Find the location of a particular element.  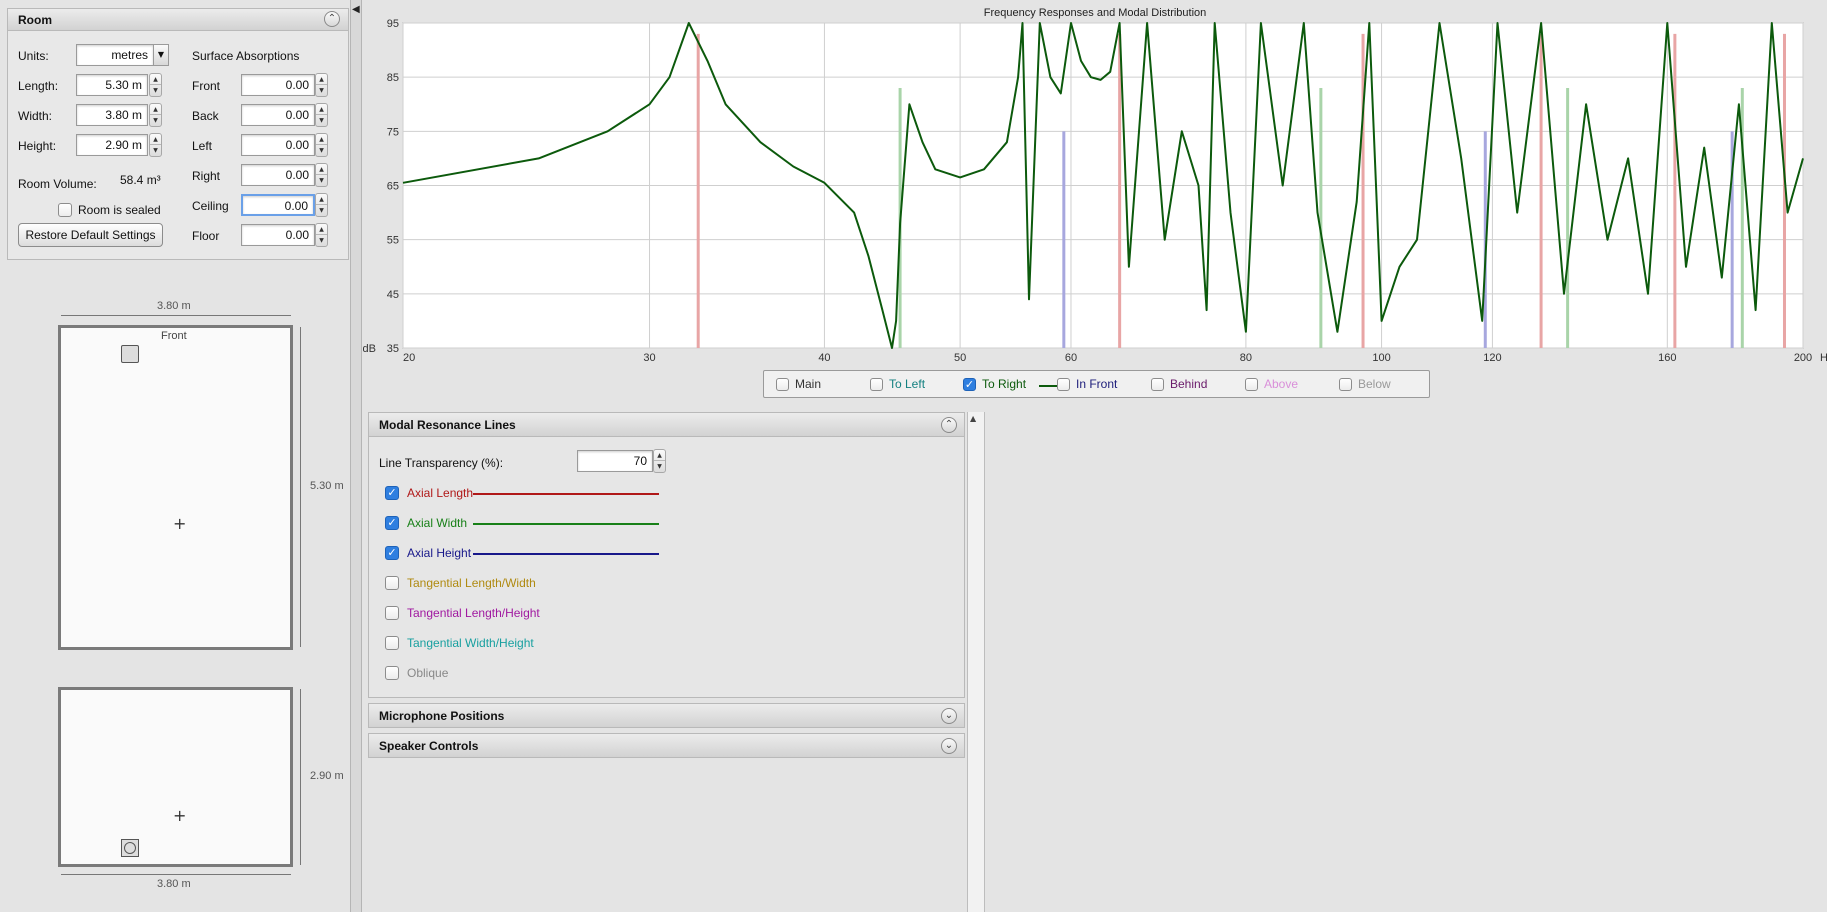

tangential-length-height-checkbox is located at coordinates (392, 613).